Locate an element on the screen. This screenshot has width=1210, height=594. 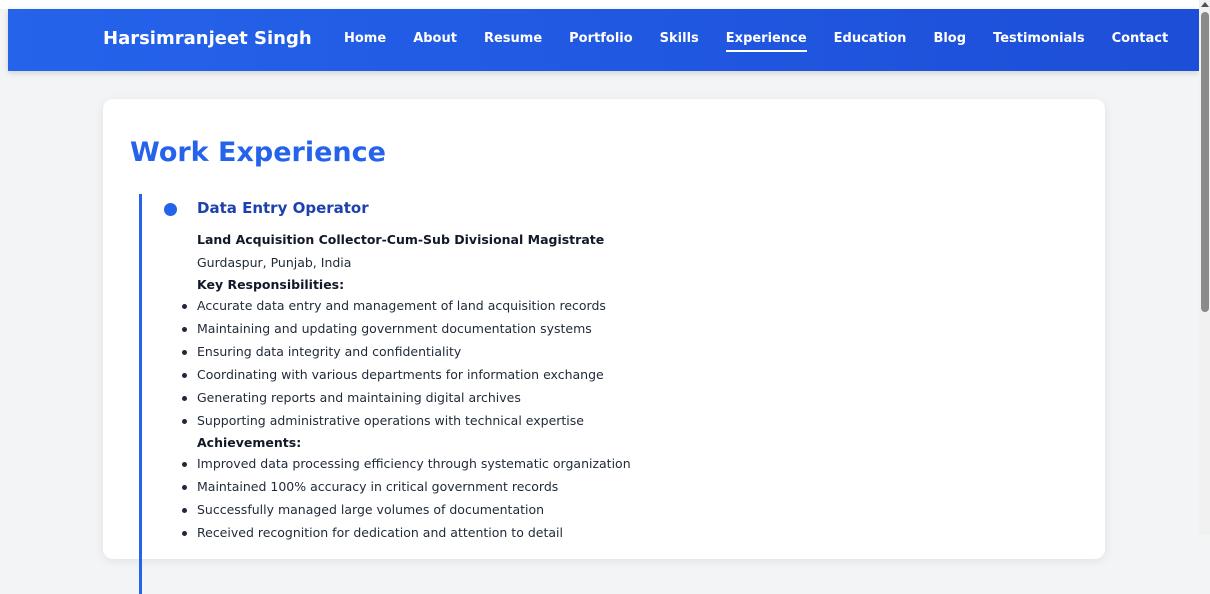
nav-skills: Skills is located at coordinates (679, 41).